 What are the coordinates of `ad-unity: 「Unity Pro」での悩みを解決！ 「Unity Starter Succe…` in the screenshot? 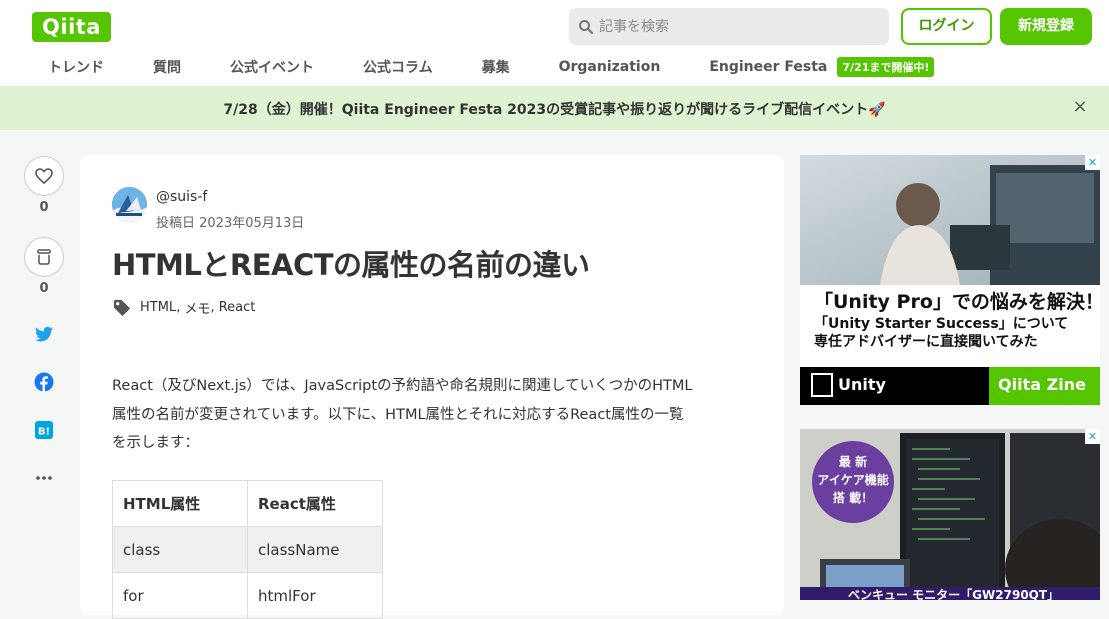 It's located at (950, 280).